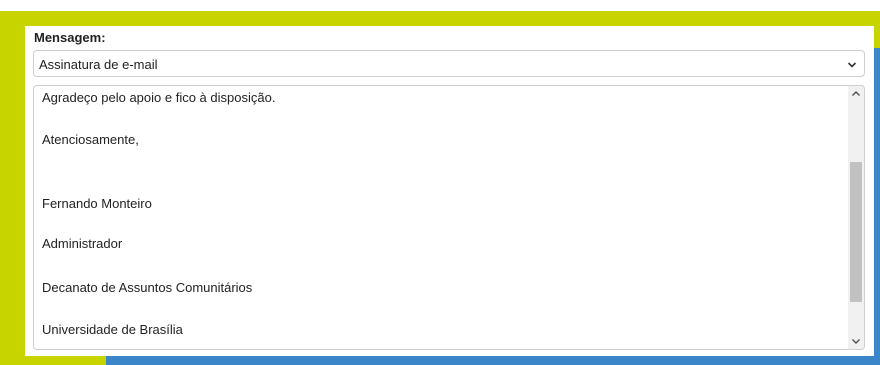 The width and height of the screenshot is (880, 365). I want to click on chevron-down-icon, so click(852, 65).